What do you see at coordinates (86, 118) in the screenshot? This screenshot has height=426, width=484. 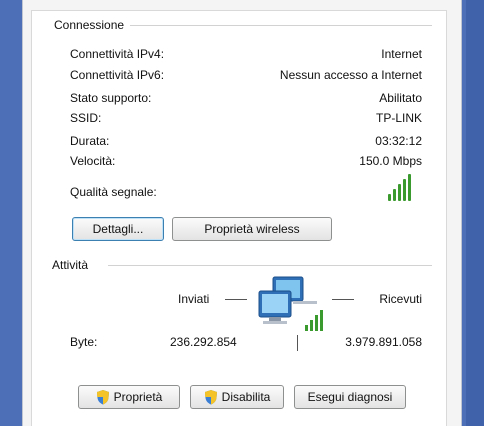 I see `ssid-label: SSID:` at bounding box center [86, 118].